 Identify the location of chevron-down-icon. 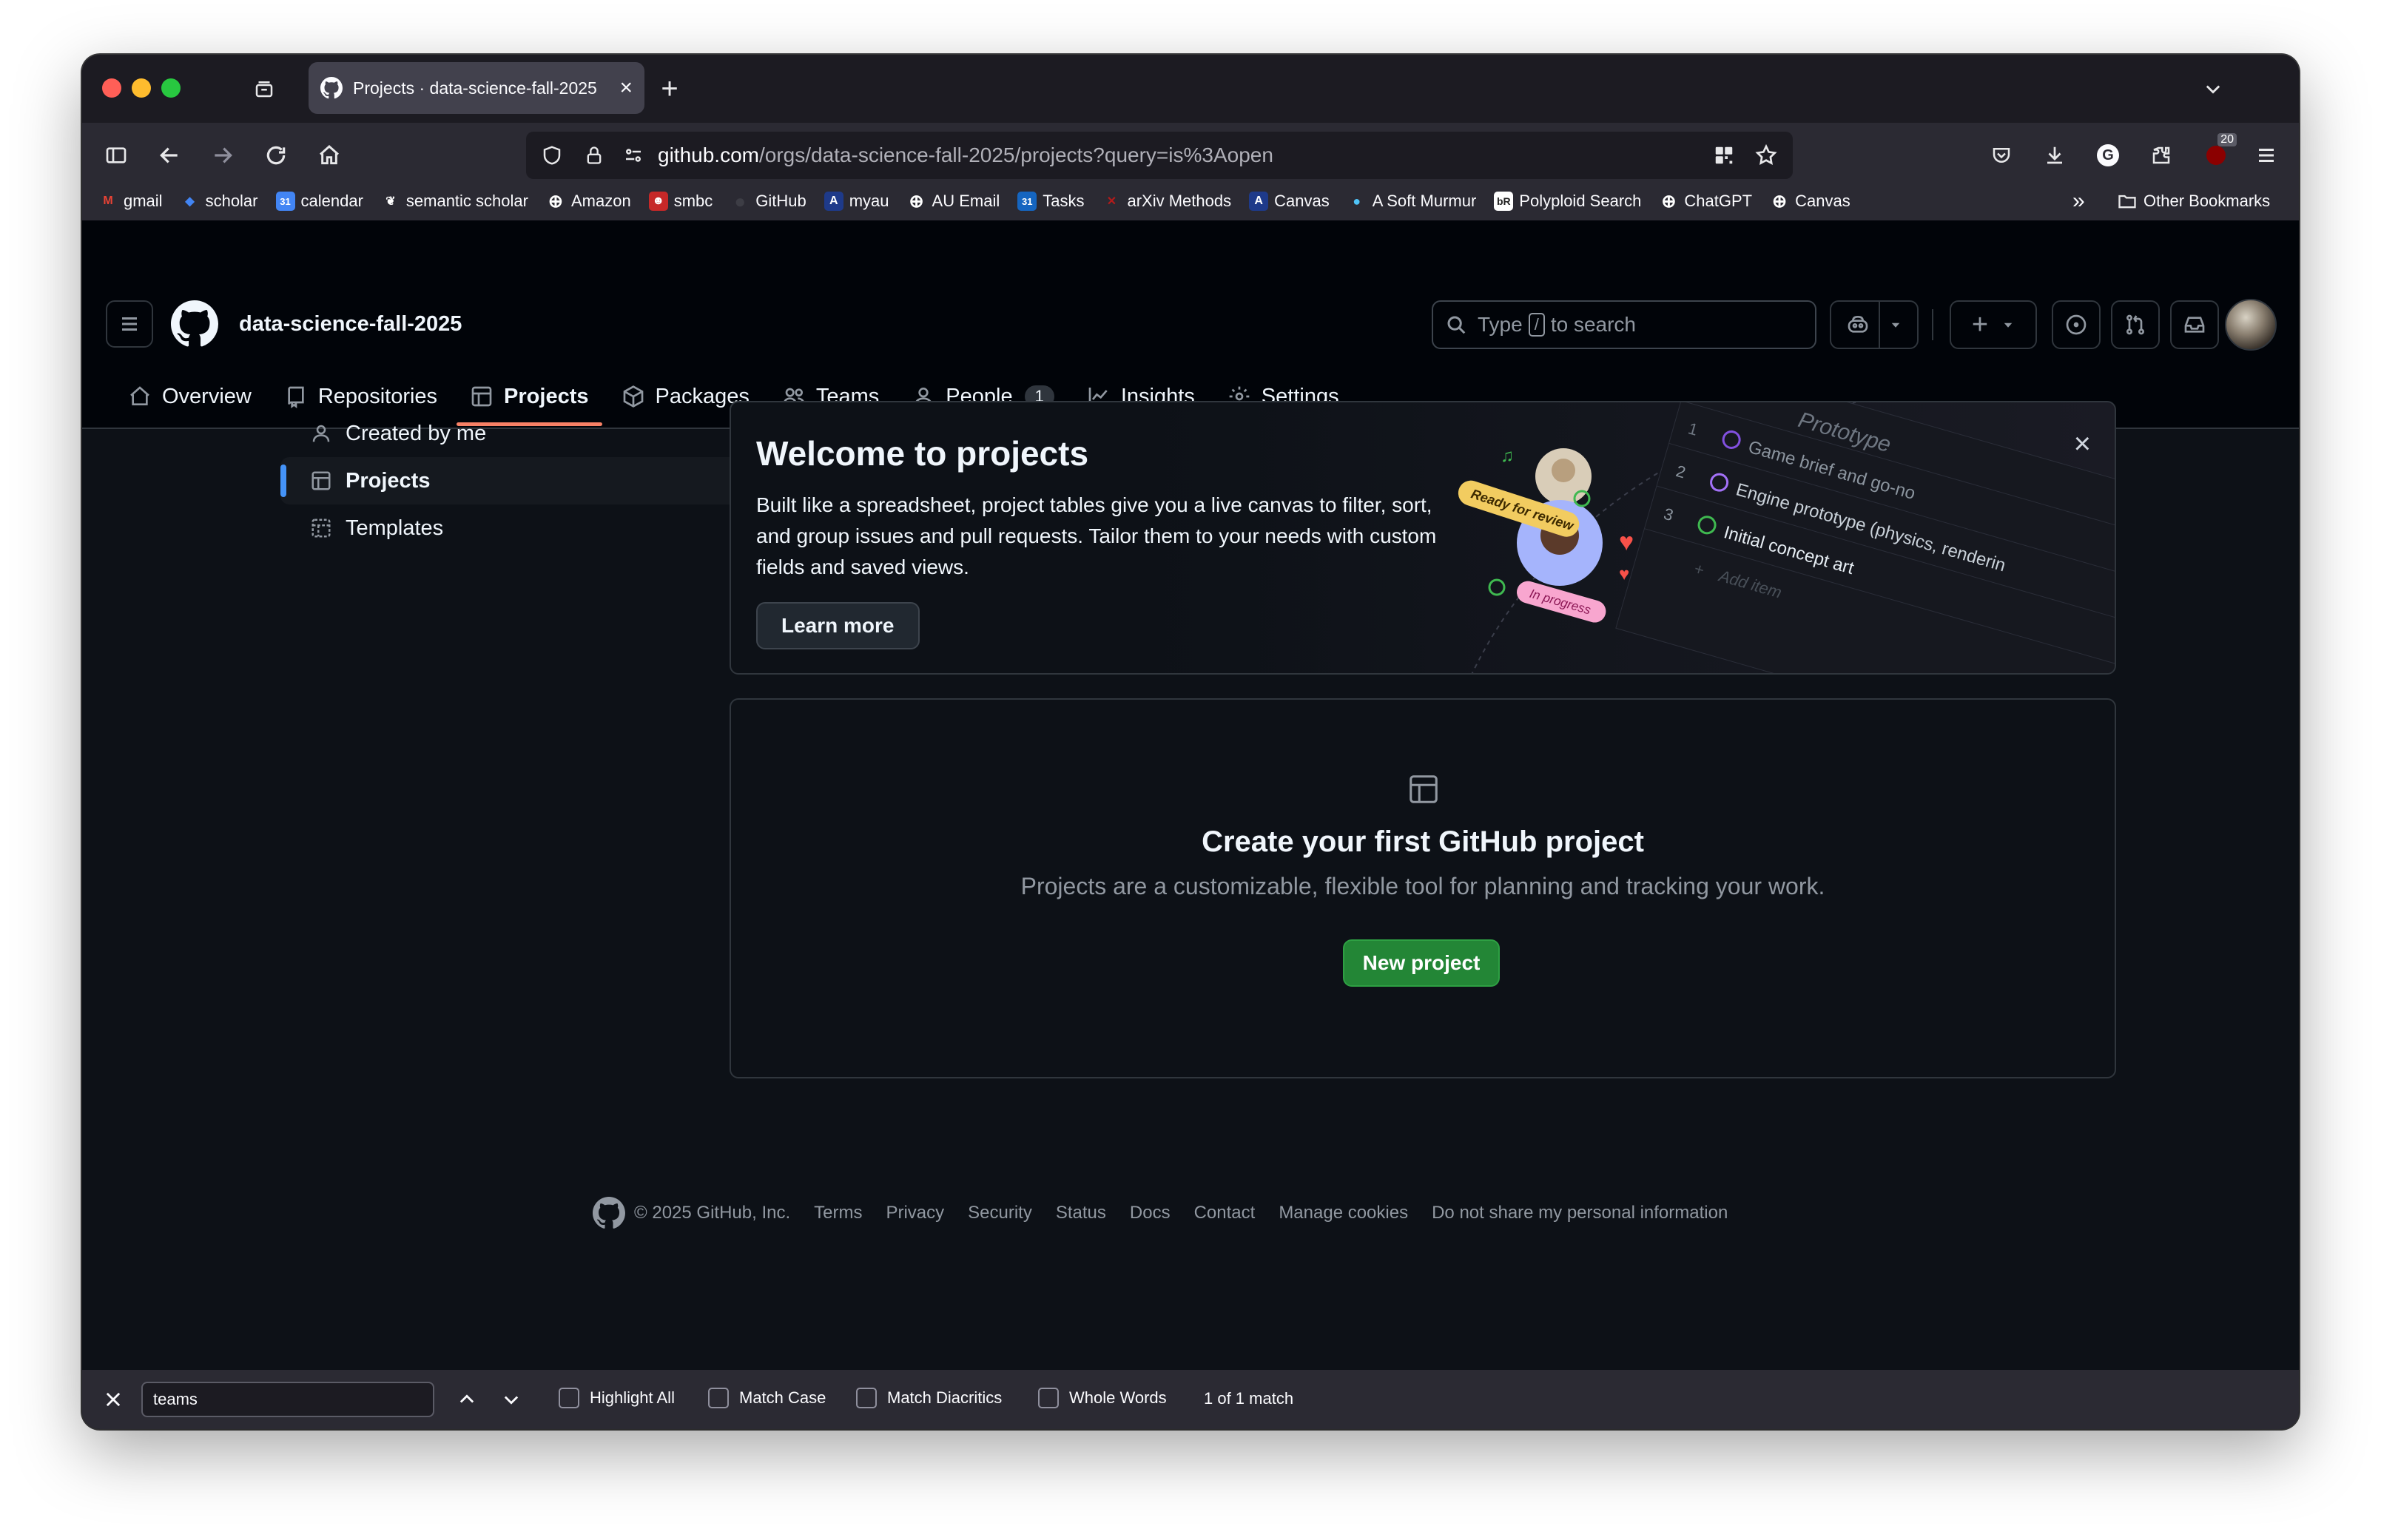
(2008, 325).